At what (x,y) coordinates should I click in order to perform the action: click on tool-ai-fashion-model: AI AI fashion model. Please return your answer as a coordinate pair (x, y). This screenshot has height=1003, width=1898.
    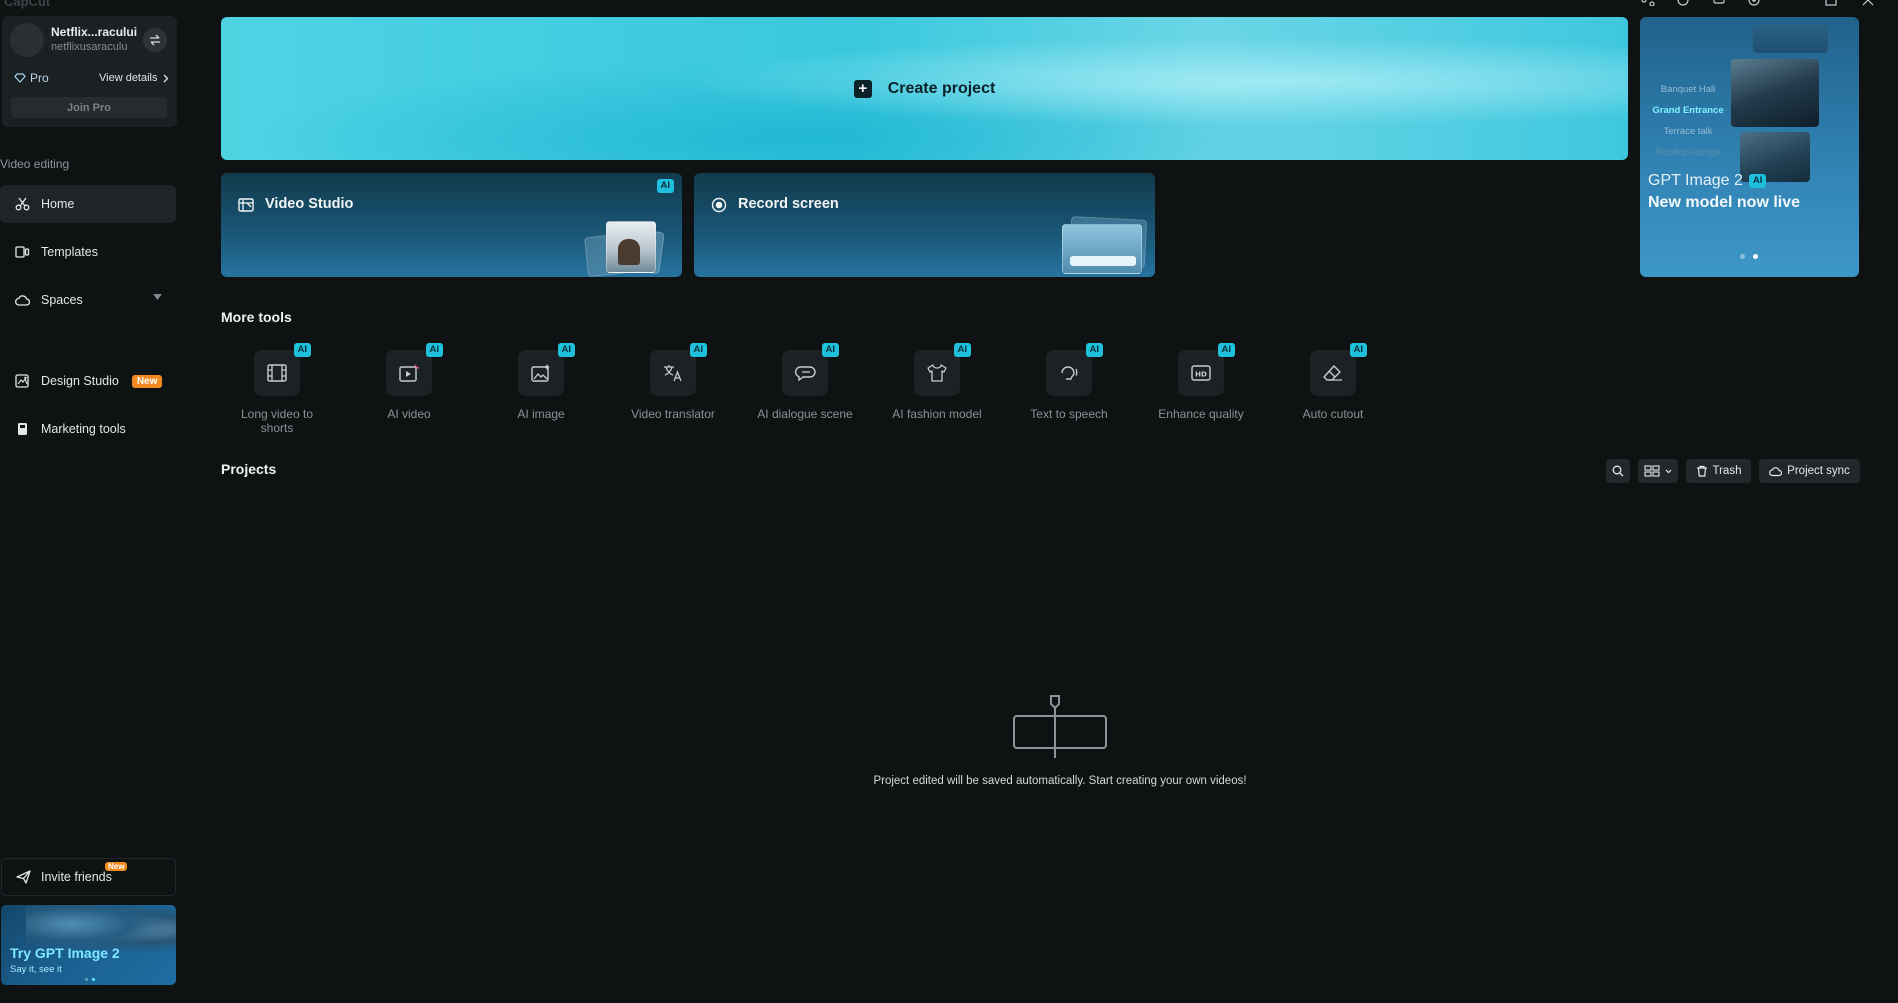
    Looking at the image, I should click on (937, 382).